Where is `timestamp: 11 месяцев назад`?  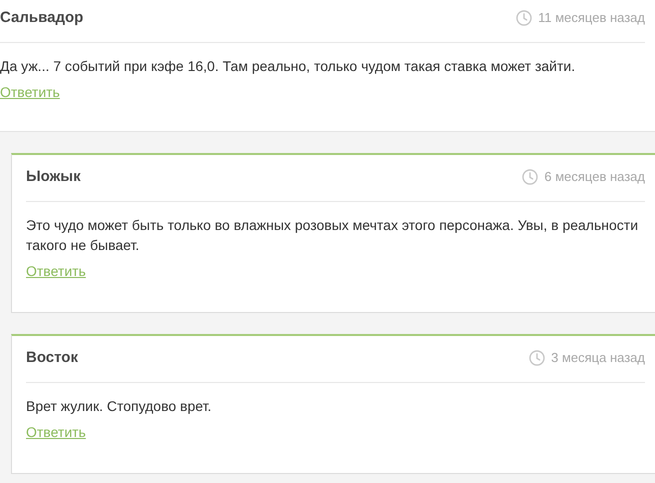 timestamp: 11 месяцев назад is located at coordinates (591, 18).